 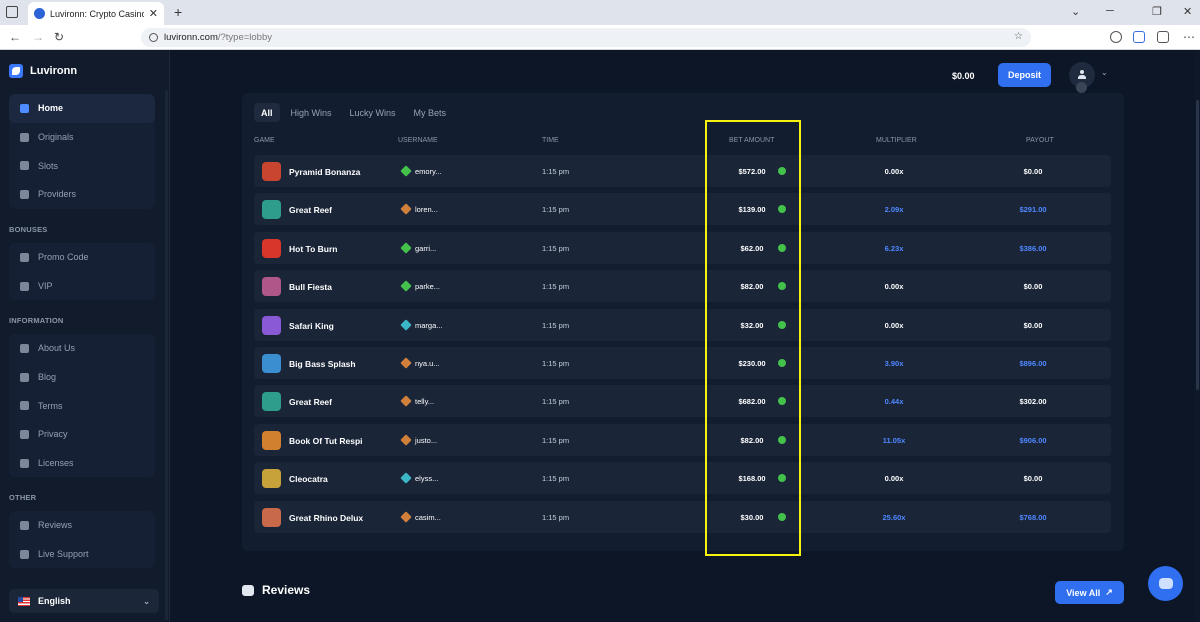 What do you see at coordinates (166, 355) in the screenshot?
I see `sidebar-scrollbar` at bounding box center [166, 355].